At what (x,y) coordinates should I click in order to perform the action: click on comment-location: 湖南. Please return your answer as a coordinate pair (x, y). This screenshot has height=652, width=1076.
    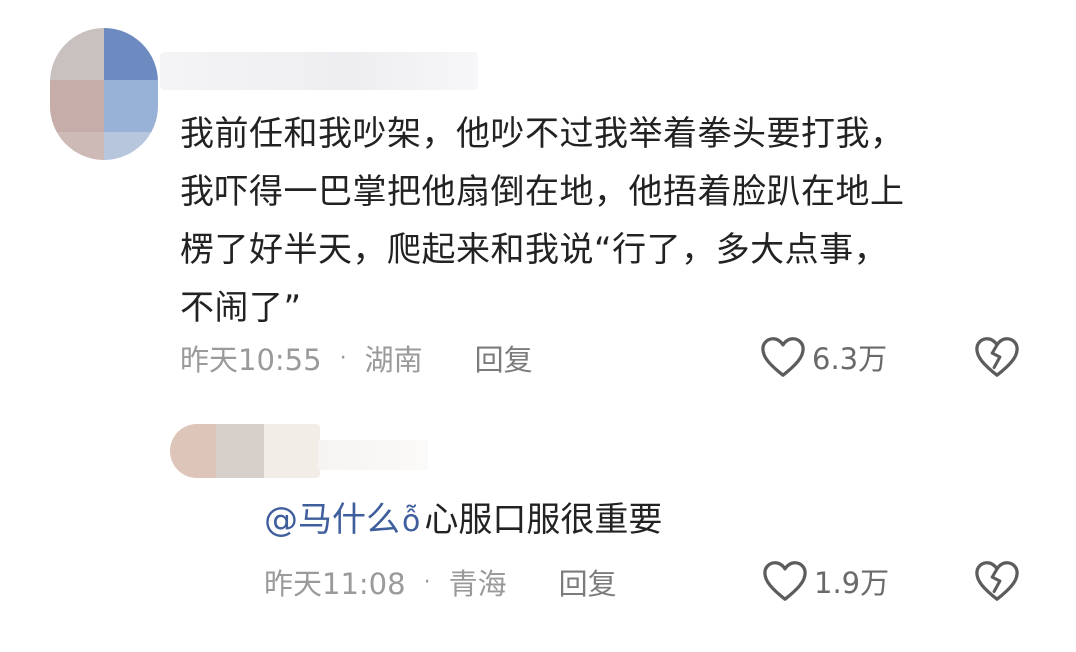
    Looking at the image, I should click on (393, 360).